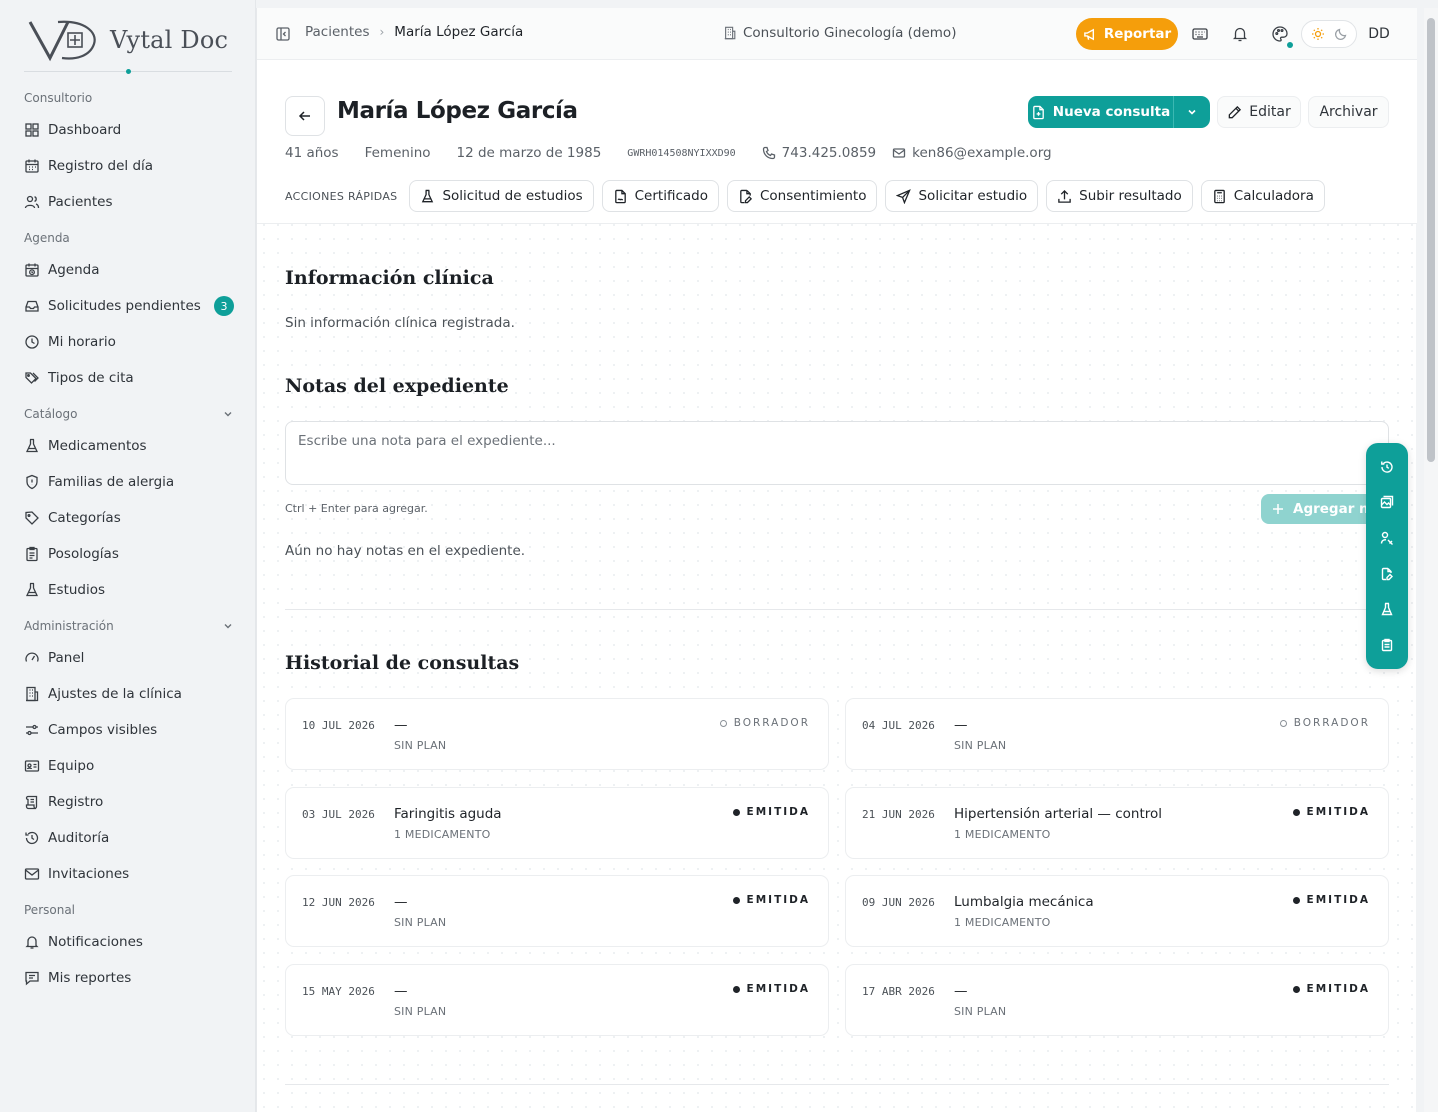 The image size is (1438, 1112). Describe the element at coordinates (128, 71) in the screenshot. I see `logo-dot` at that location.